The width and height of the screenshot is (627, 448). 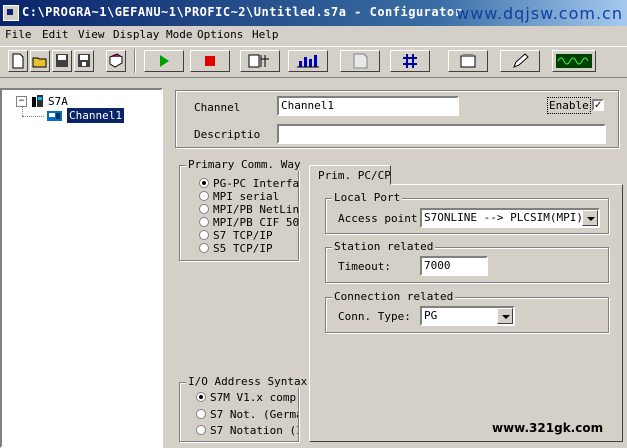 What do you see at coordinates (249, 209) in the screenshot?
I see `radio-mpi-pb-netlink: MPI/PB NetLin` at bounding box center [249, 209].